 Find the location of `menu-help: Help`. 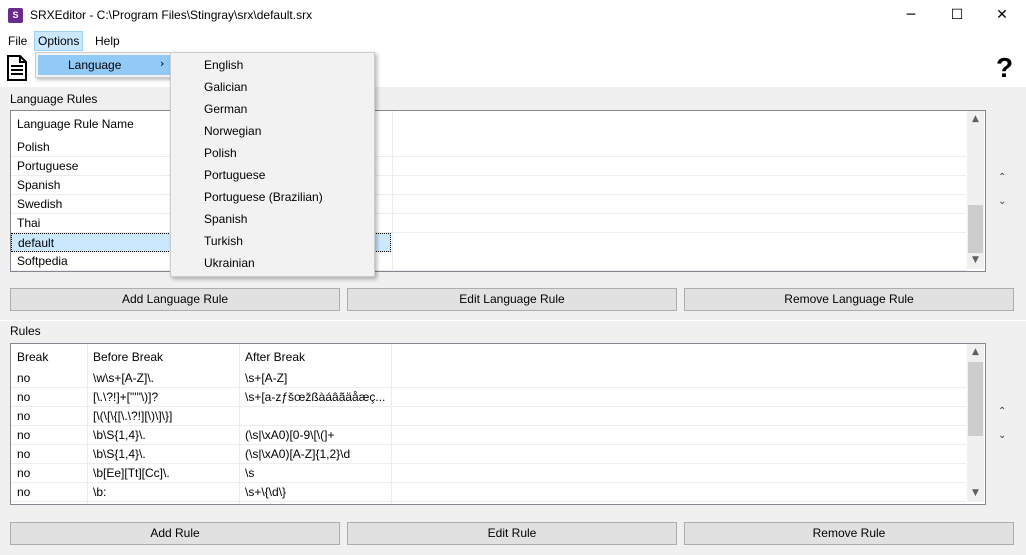

menu-help: Help is located at coordinates (107, 41).